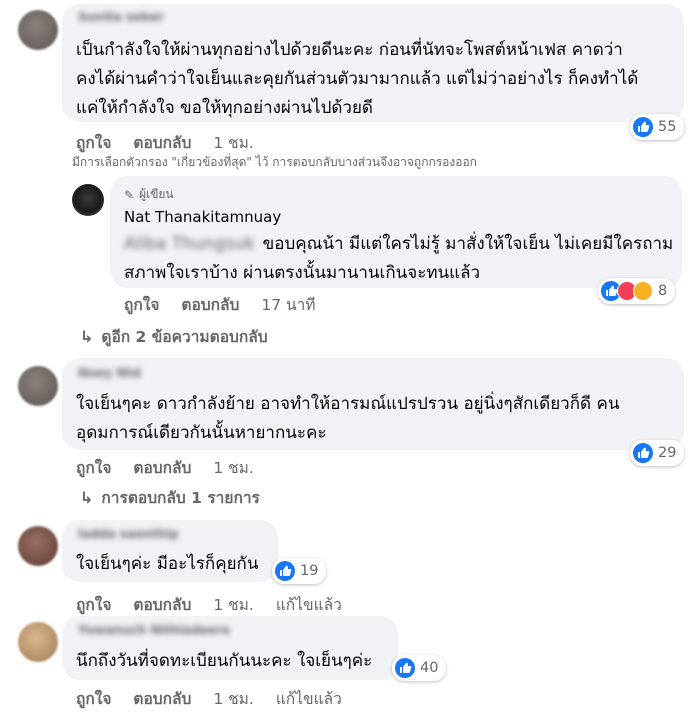 The image size is (700, 712). I want to click on view-replies: ↳ การตอบกลับ 1 รายการ, so click(170, 497).